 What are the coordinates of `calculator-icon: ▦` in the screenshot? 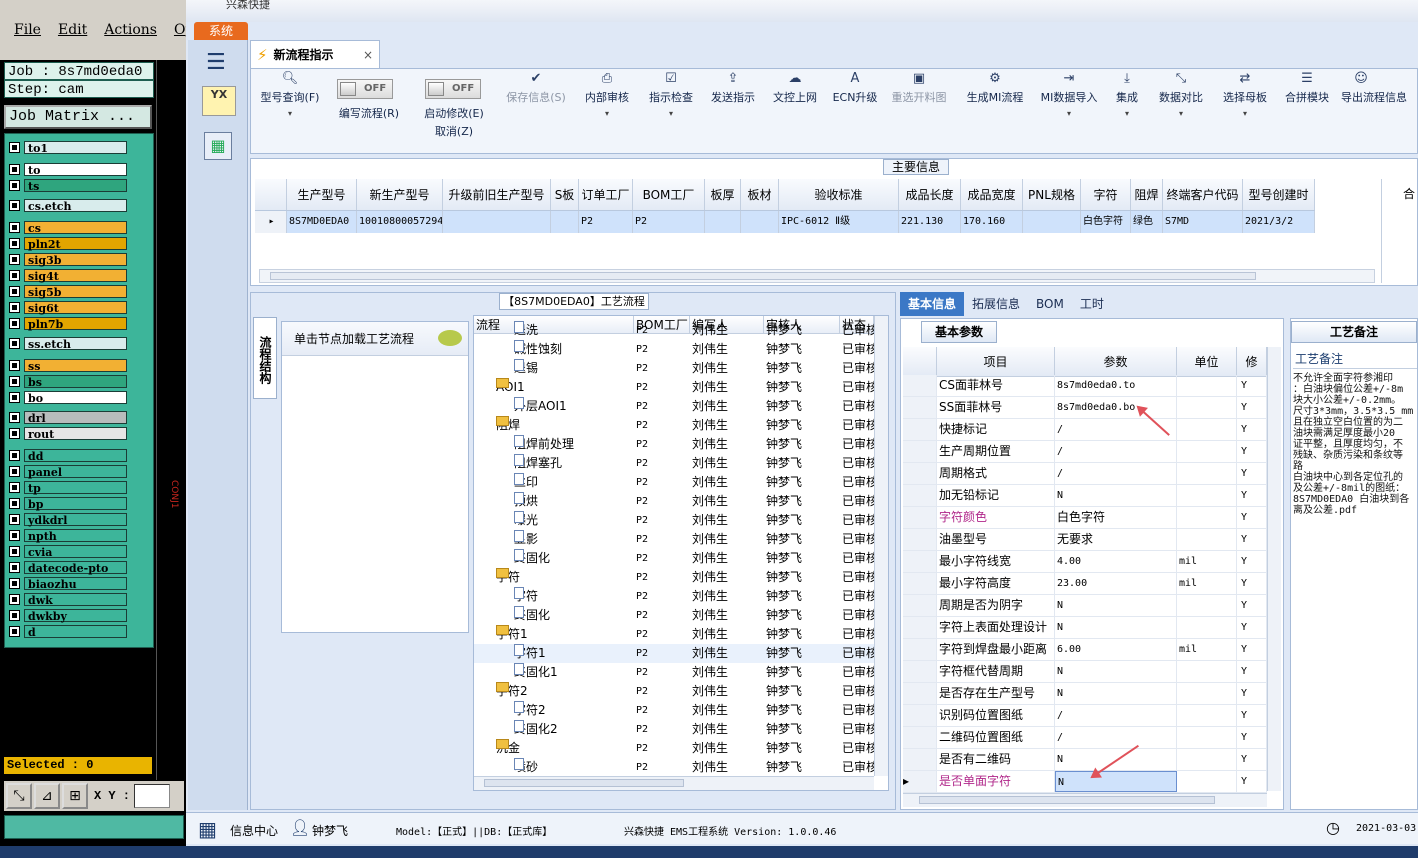 It's located at (218, 146).